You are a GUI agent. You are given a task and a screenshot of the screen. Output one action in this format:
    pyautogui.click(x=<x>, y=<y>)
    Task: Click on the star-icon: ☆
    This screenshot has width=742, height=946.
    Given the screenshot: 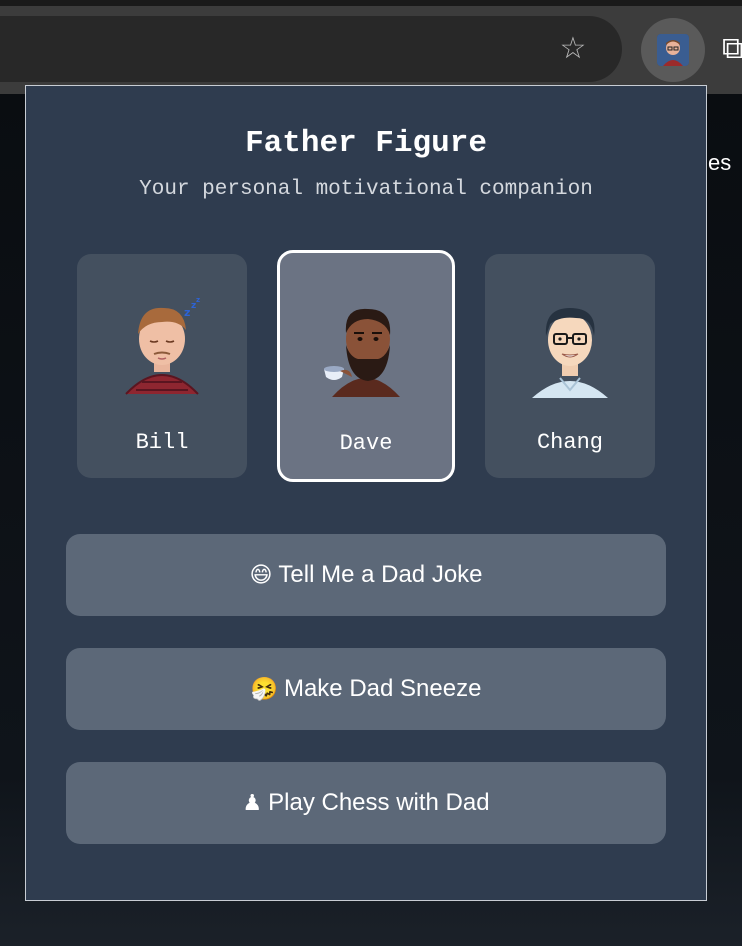 What is the action you would take?
    pyautogui.click(x=573, y=49)
    